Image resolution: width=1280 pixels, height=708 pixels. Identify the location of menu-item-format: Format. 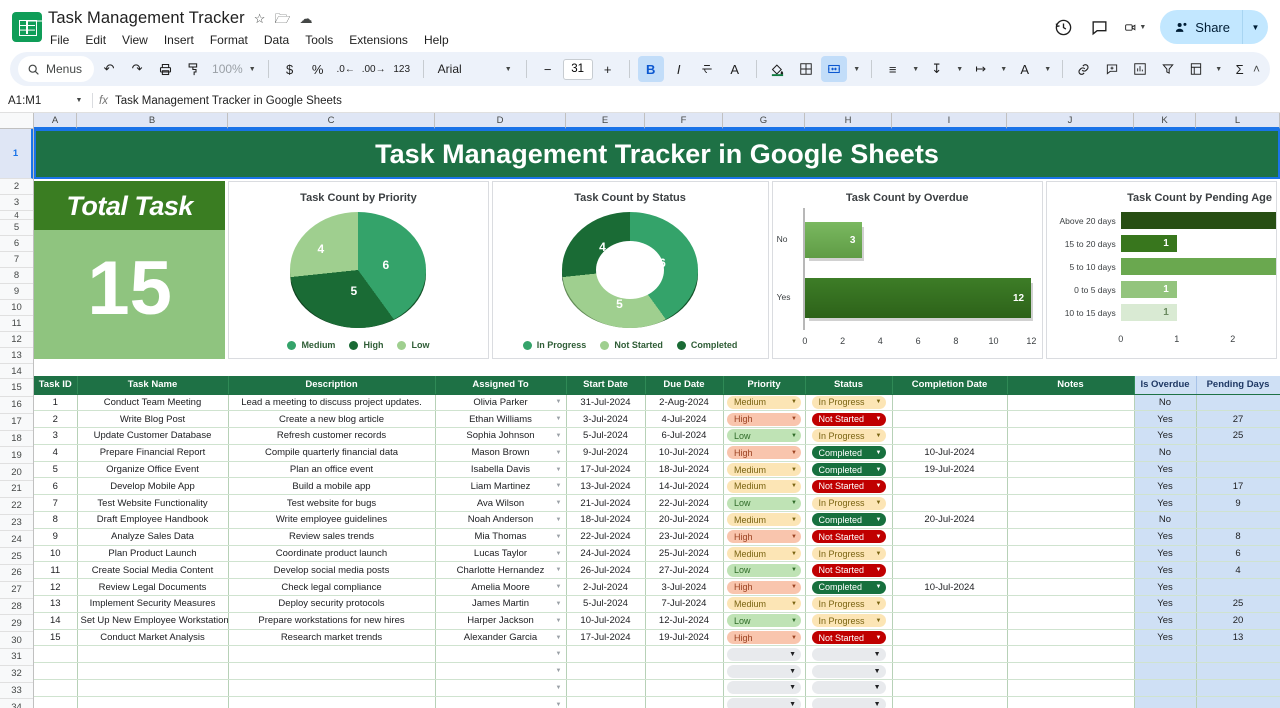
(229, 40).